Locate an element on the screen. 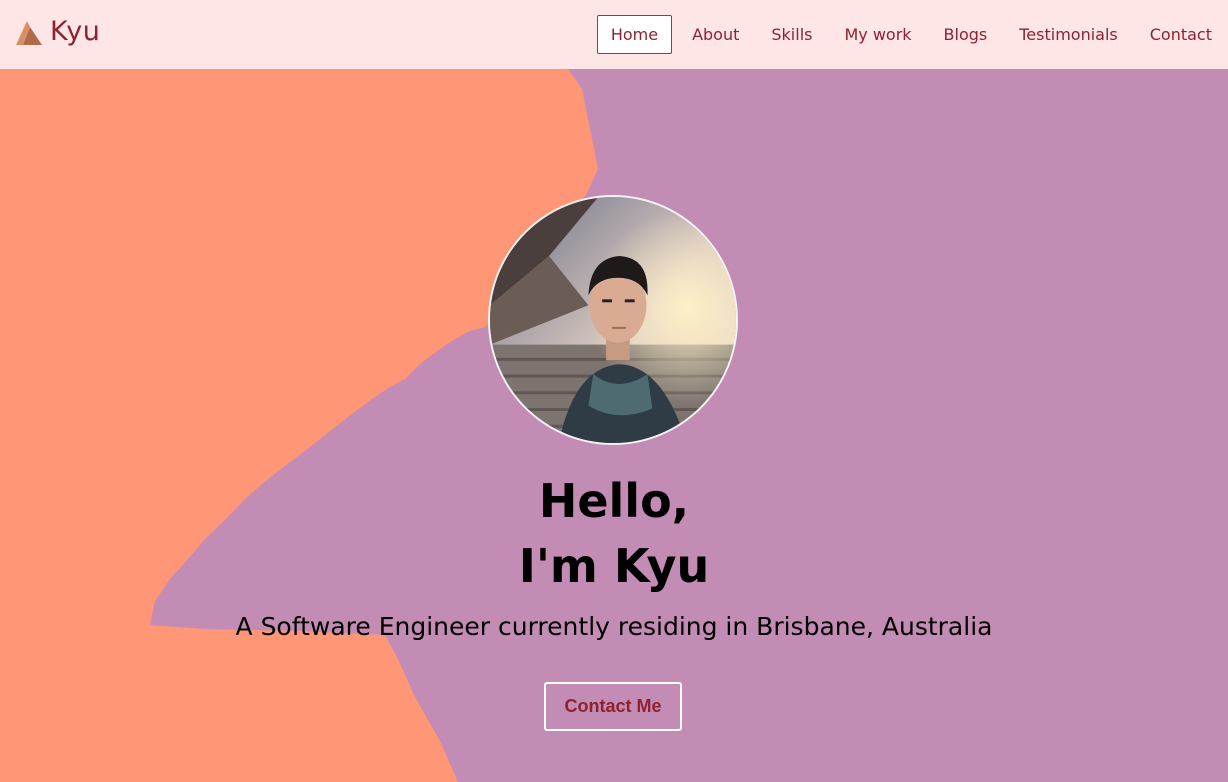 The height and width of the screenshot is (782, 1228). brand-logo: Kyu is located at coordinates (57, 31).